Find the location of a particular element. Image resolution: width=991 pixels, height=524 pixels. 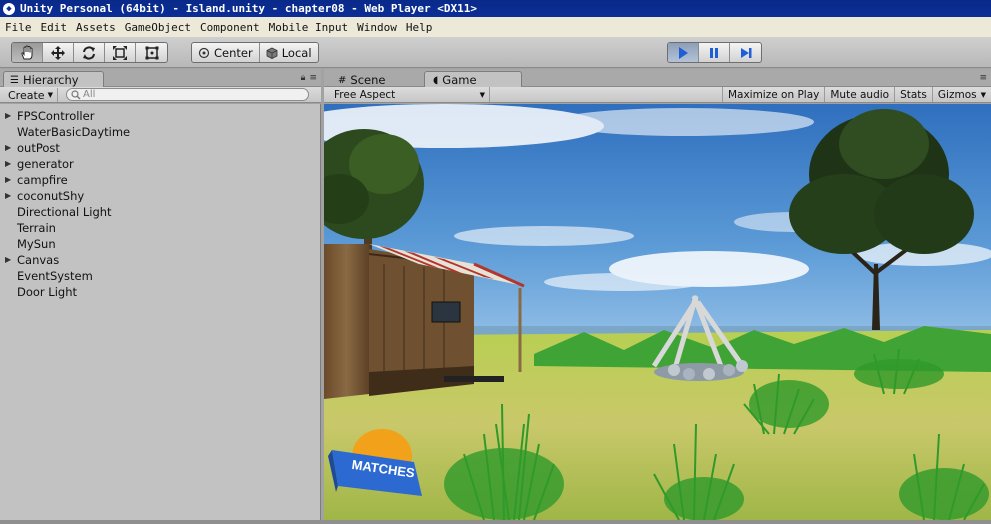

hierarchy-item-generator: ▶ generator is located at coordinates (160, 164).